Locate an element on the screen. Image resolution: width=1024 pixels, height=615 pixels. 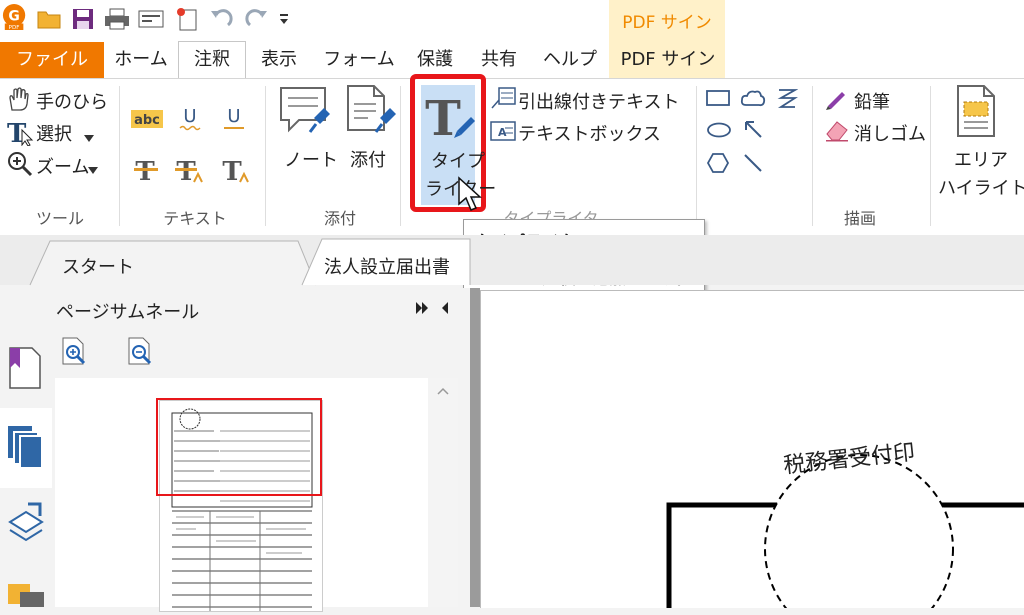
highlight-text-icon: abc is located at coordinates (147, 119).